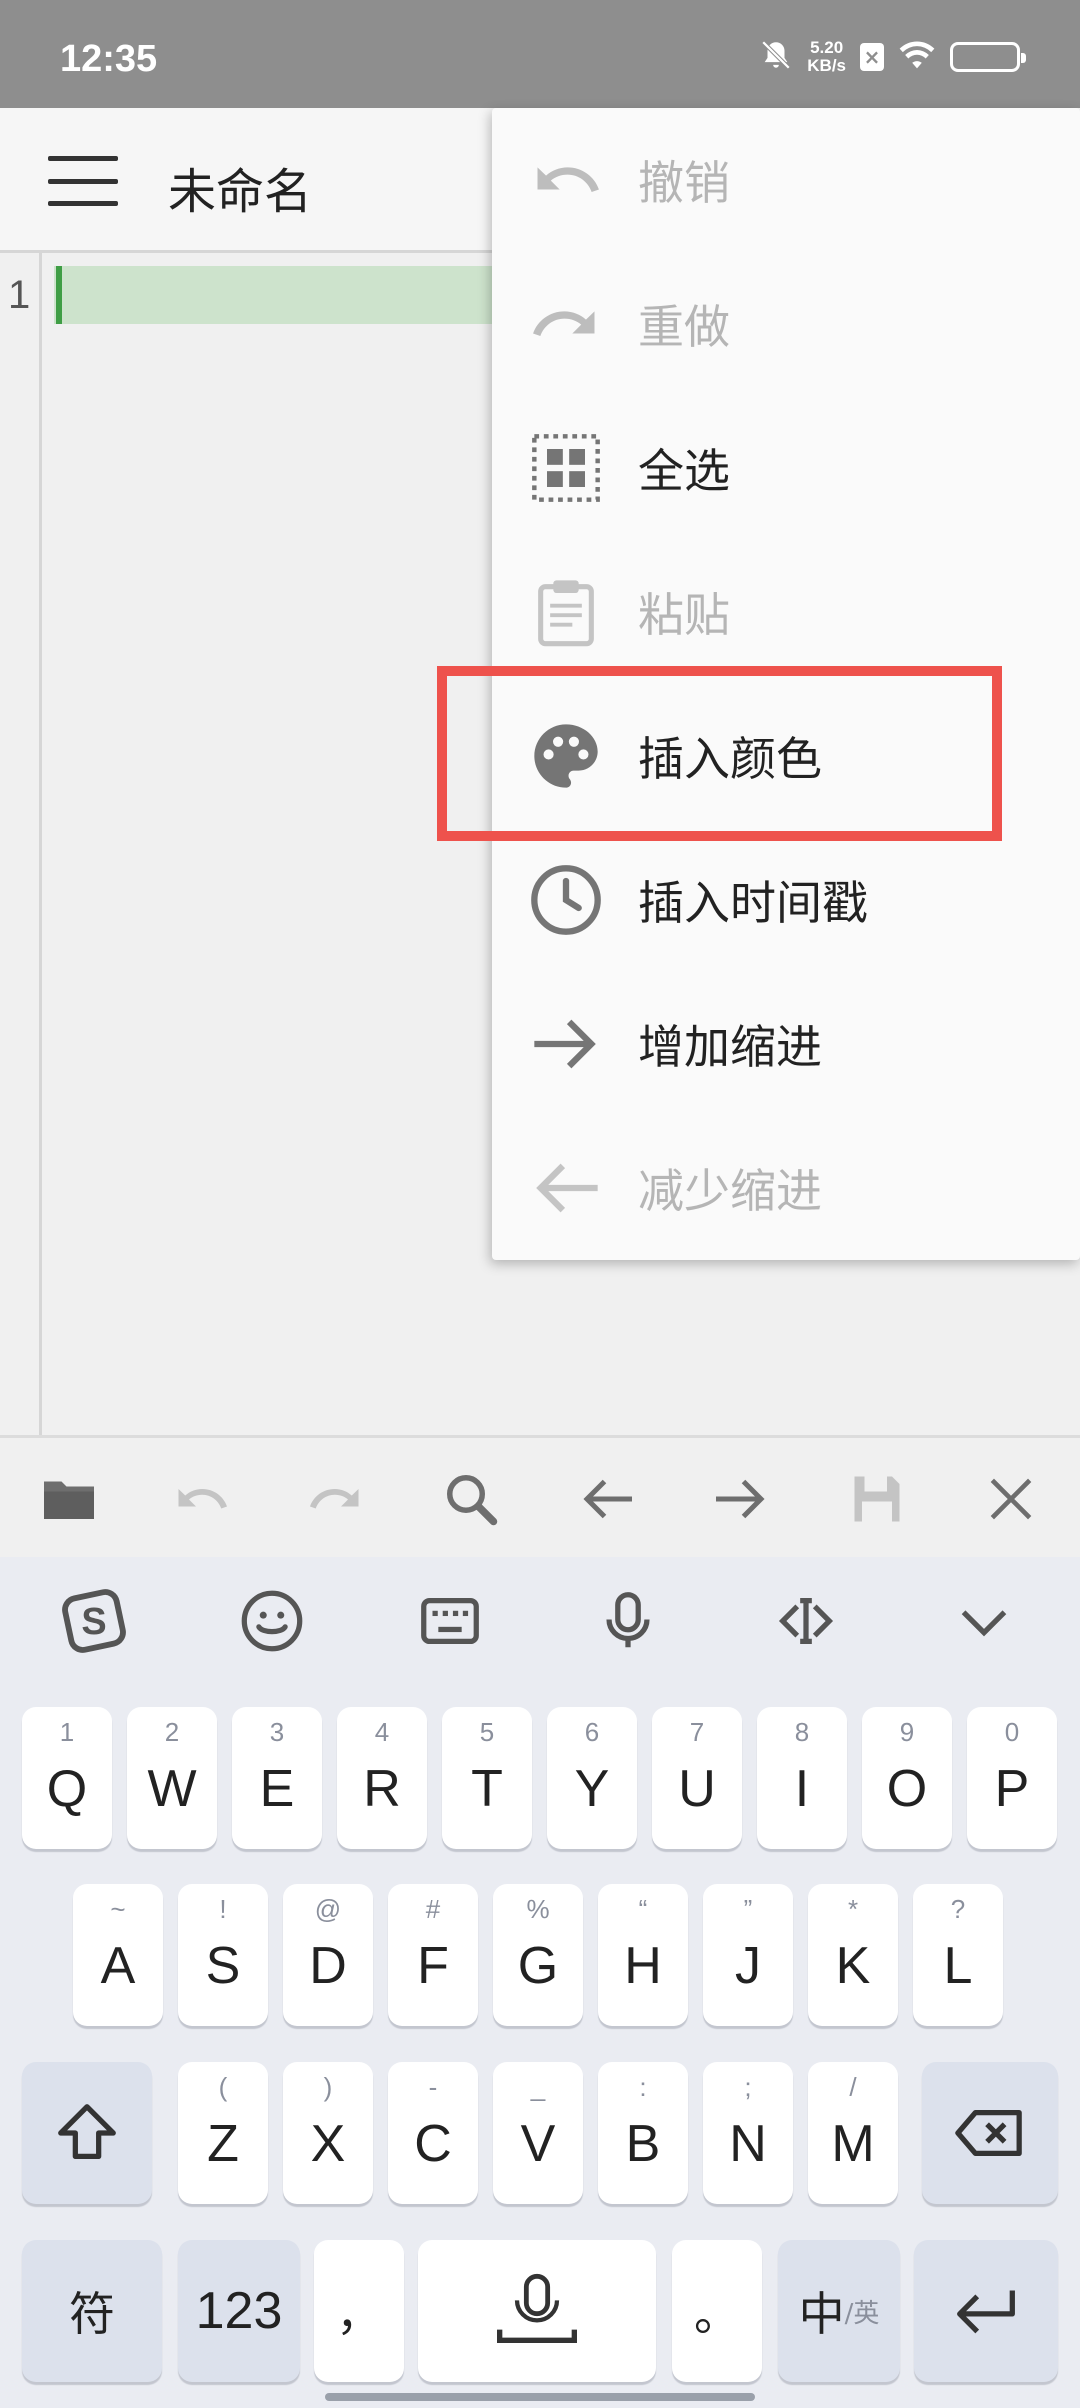  I want to click on cursor-icon, so click(806, 1621).